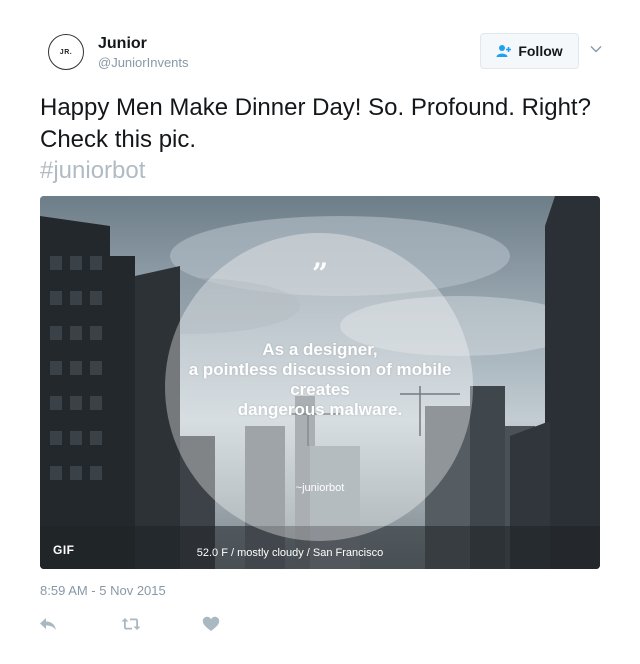 The height and width of the screenshot is (664, 640). What do you see at coordinates (122, 44) in the screenshot?
I see `author-name: Junior` at bounding box center [122, 44].